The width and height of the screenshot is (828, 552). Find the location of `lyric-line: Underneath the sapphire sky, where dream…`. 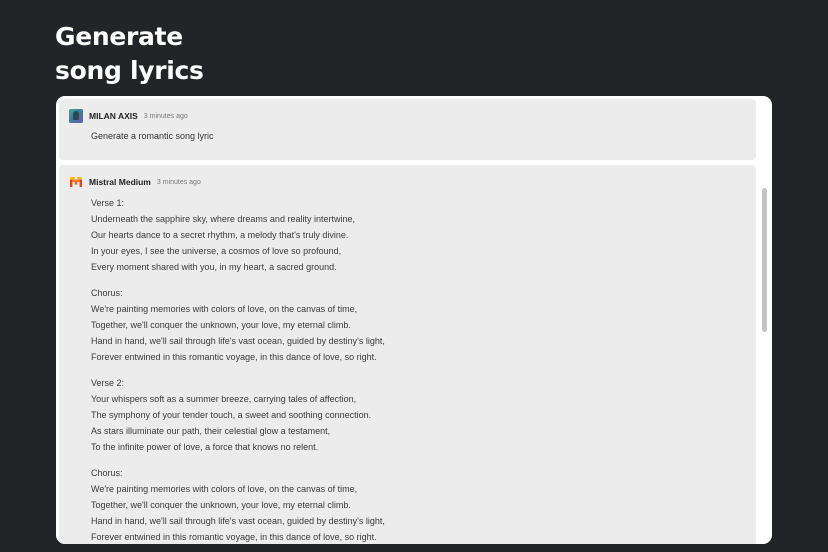

lyric-line: Underneath the sapphire sky, where dream… is located at coordinates (223, 219).